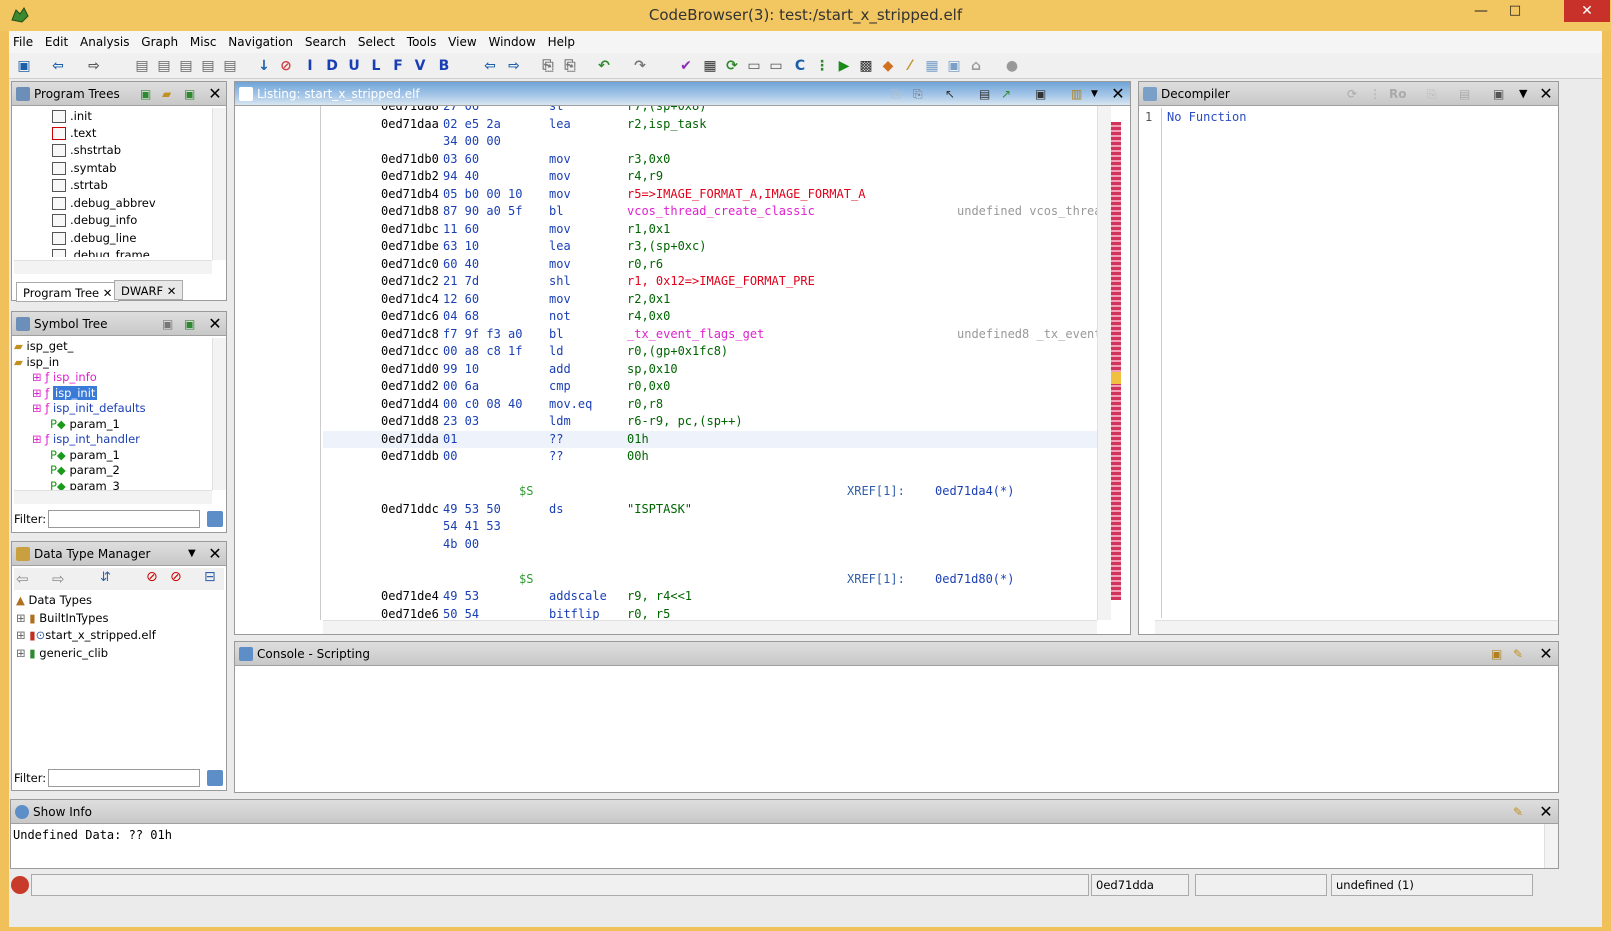 The height and width of the screenshot is (931, 1611). What do you see at coordinates (896, 729) in the screenshot?
I see `console-output` at bounding box center [896, 729].